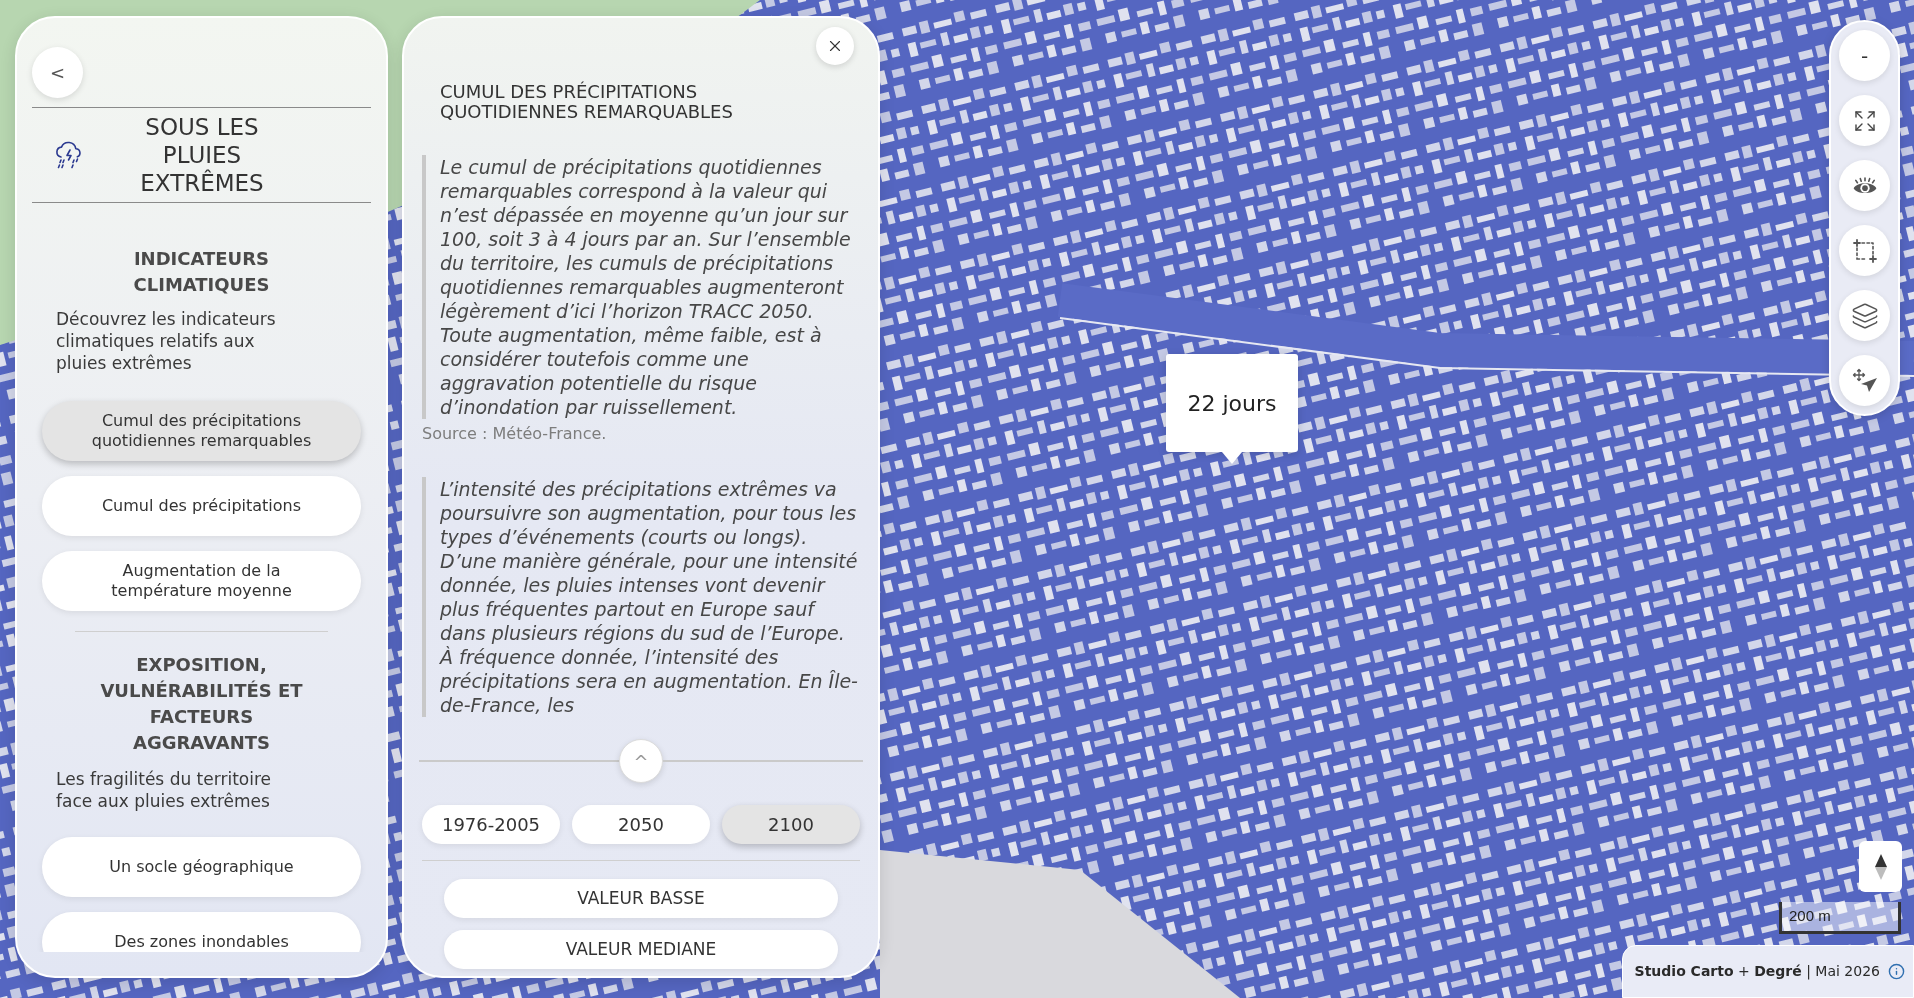 The width and height of the screenshot is (1914, 998). I want to click on section-heading: INDICATEURS CLIMATIQUES, so click(201, 272).